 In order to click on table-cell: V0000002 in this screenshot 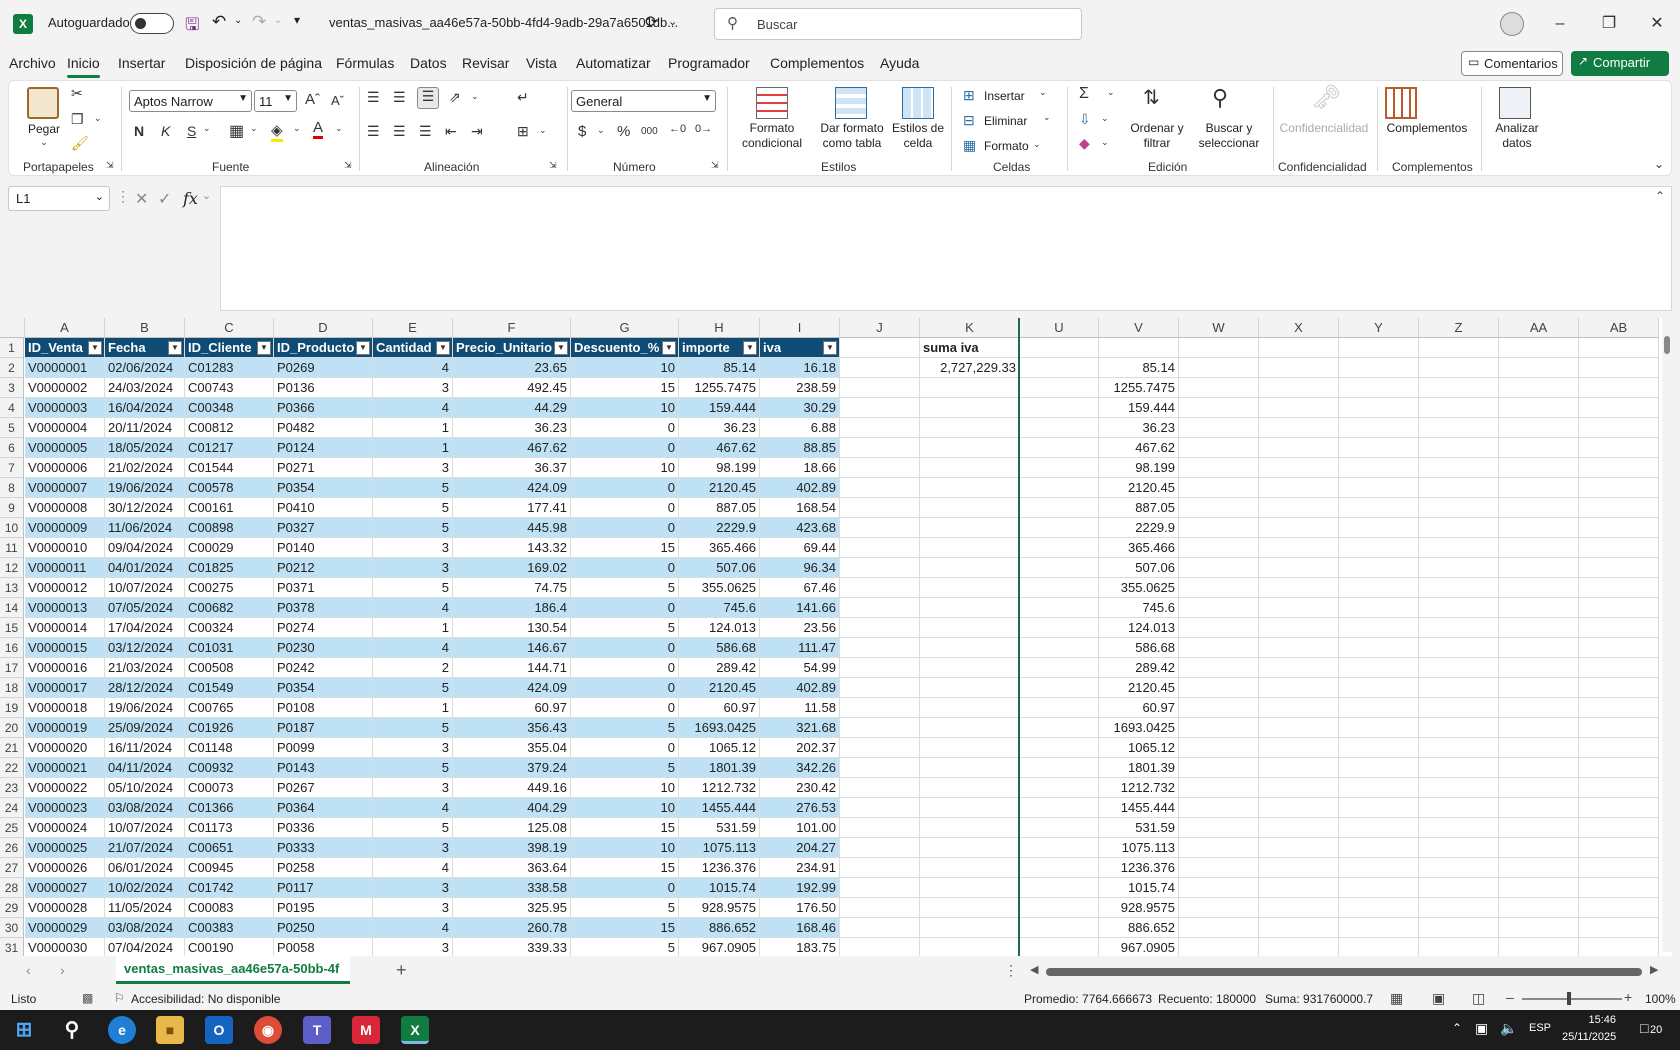, I will do `click(65, 388)`.